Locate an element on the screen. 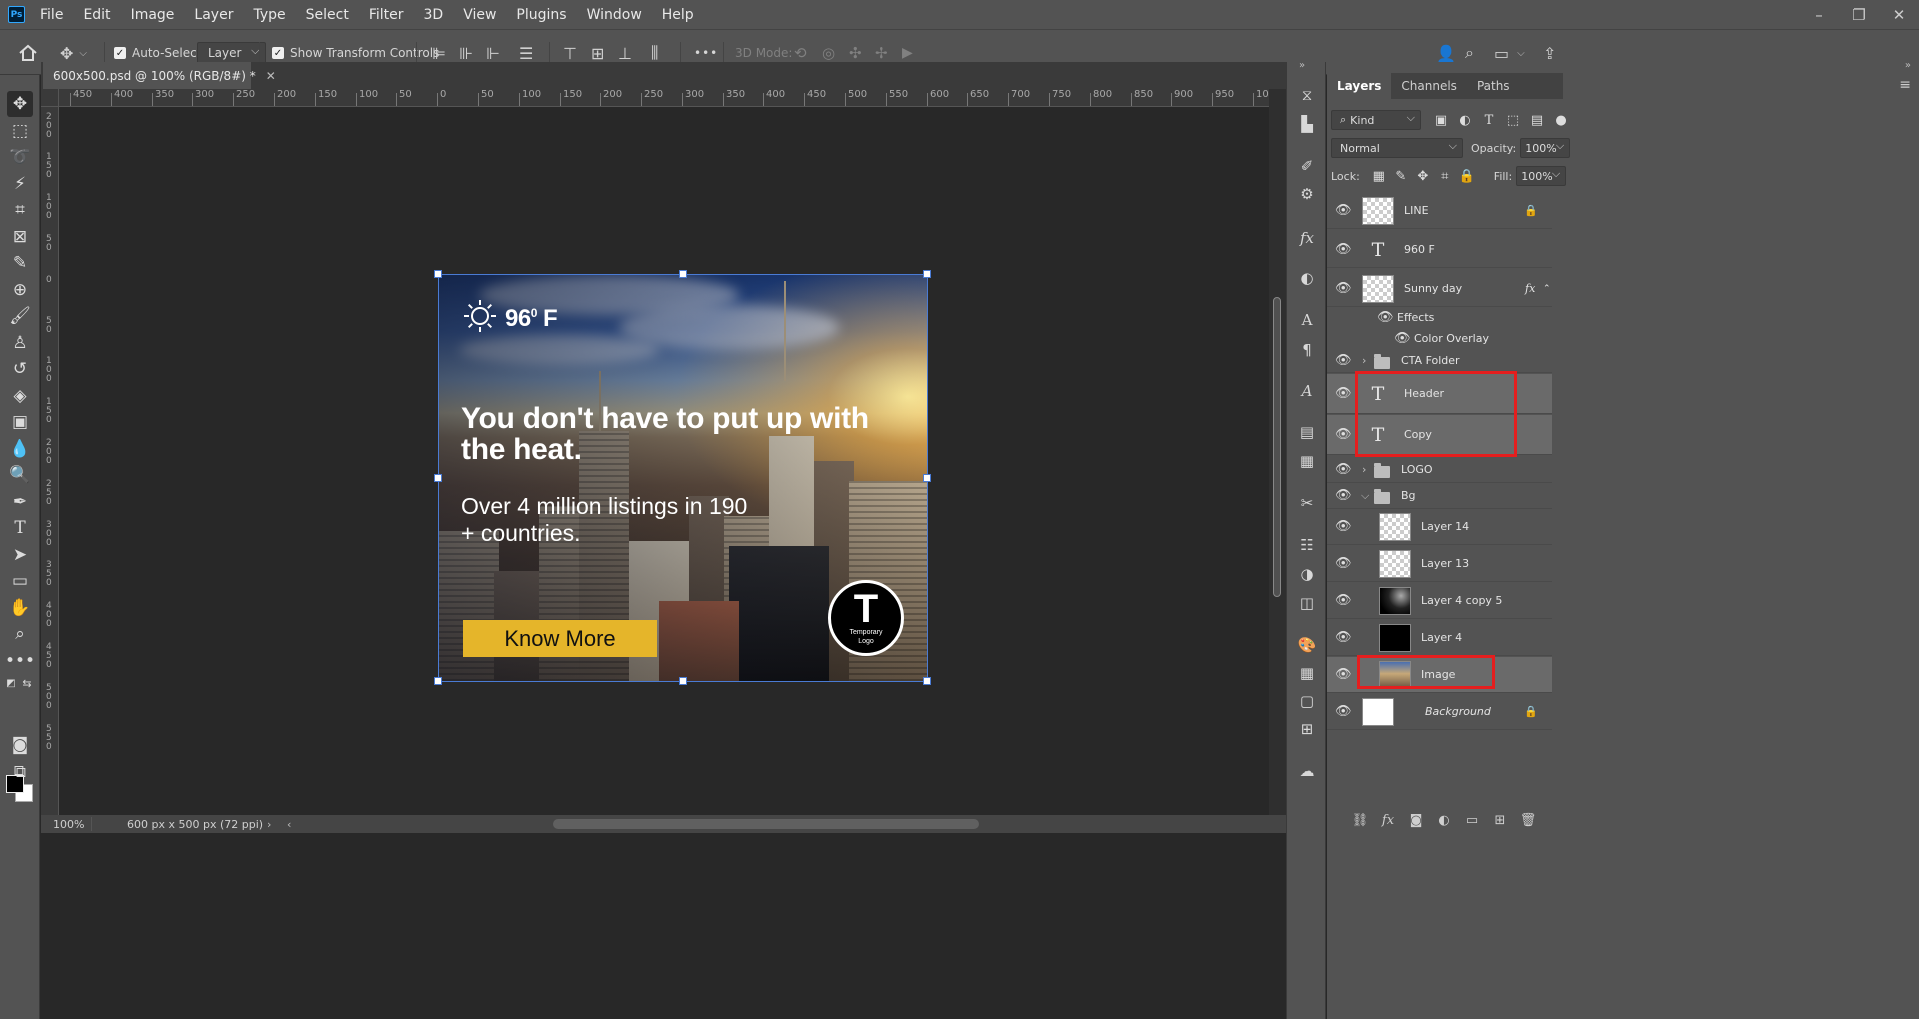 This screenshot has width=1919, height=1019. ruler-origin is located at coordinates (50, 98).